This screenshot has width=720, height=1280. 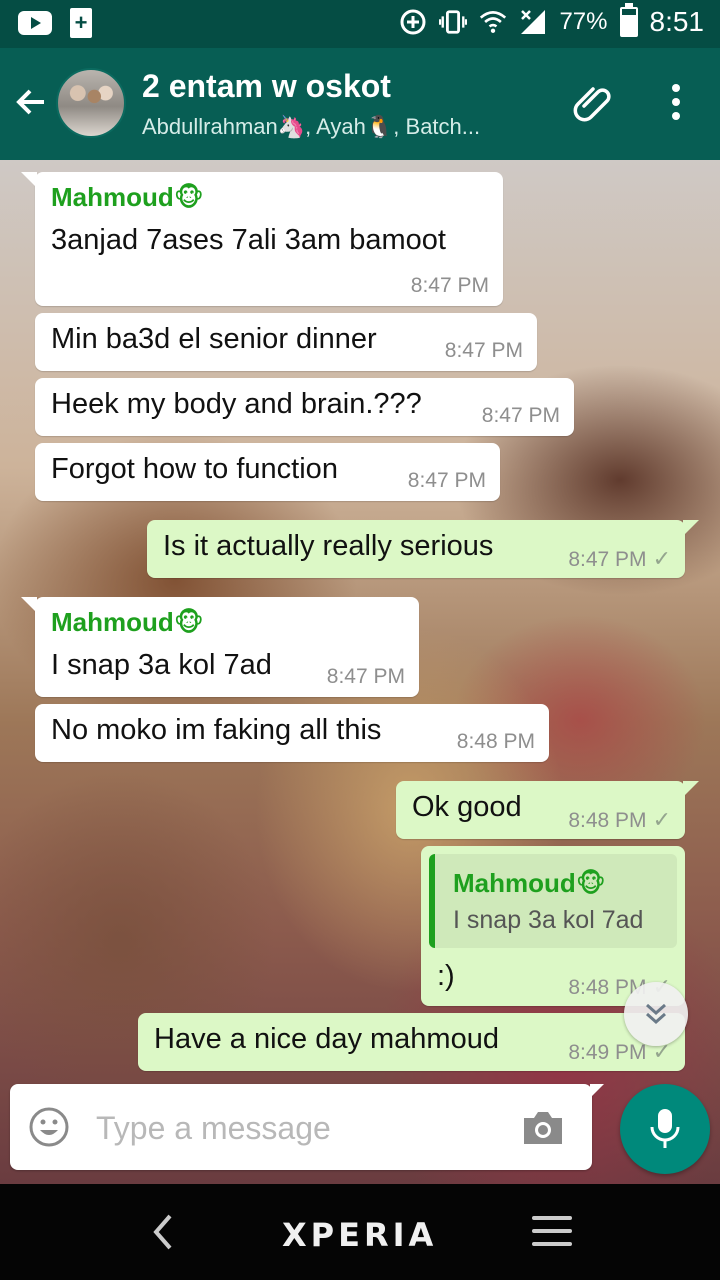 What do you see at coordinates (248, 240) in the screenshot?
I see `message-text: 3anjad 7ases 7ali 3am bamoot` at bounding box center [248, 240].